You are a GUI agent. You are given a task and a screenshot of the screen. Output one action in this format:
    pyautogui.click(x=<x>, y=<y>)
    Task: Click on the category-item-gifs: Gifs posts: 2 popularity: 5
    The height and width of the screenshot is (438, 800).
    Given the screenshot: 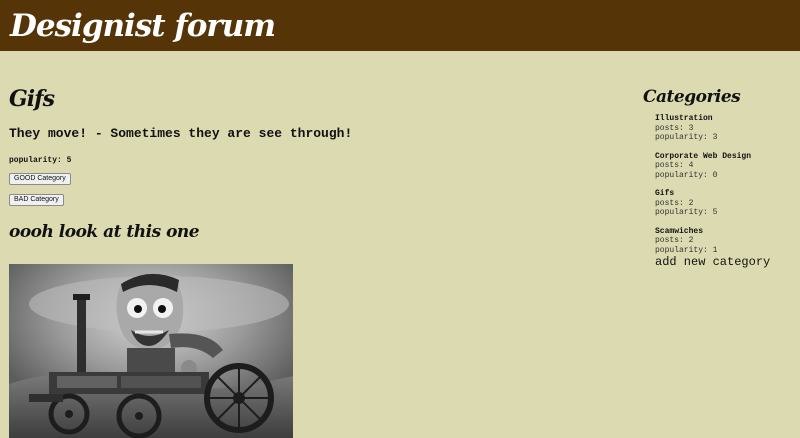 What is the action you would take?
    pyautogui.click(x=725, y=203)
    